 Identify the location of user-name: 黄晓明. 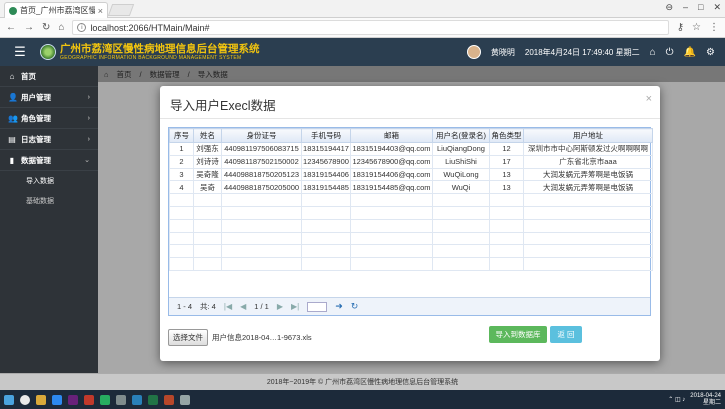
(502, 52).